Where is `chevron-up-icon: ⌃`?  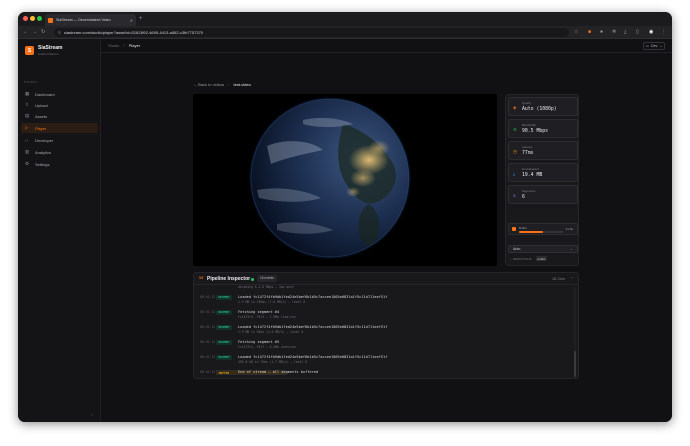 chevron-up-icon: ⌃ is located at coordinates (572, 278).